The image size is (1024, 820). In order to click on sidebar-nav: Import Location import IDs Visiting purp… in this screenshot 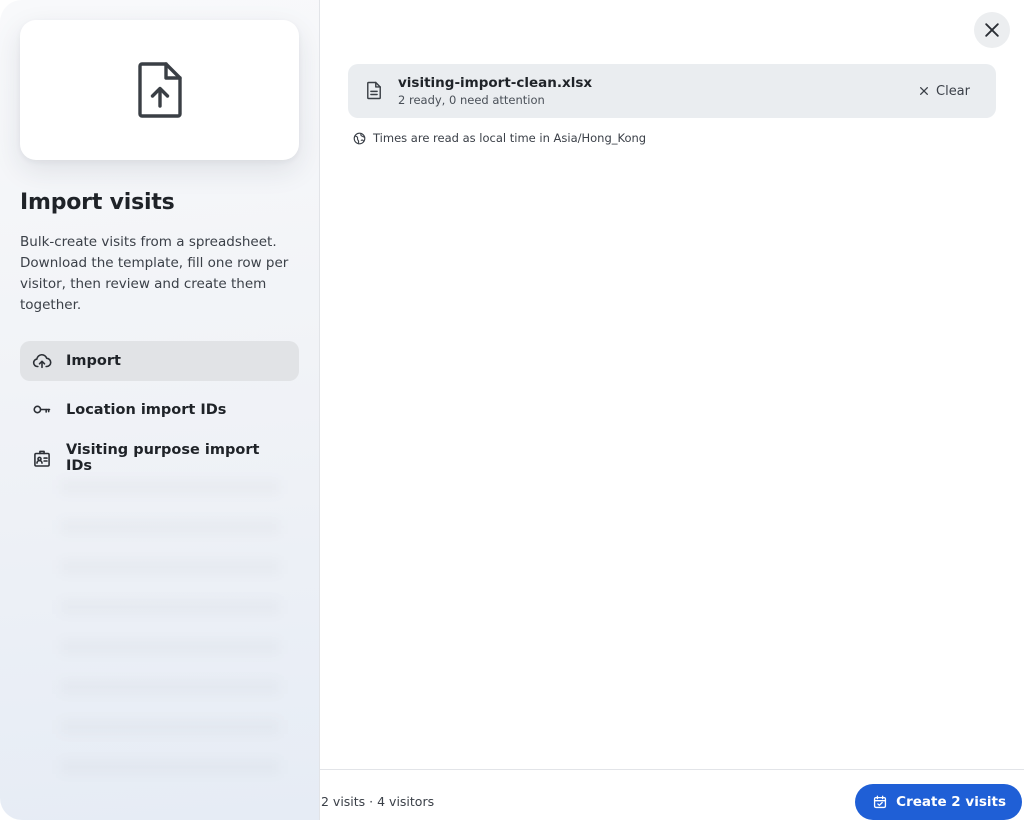, I will do `click(159, 414)`.